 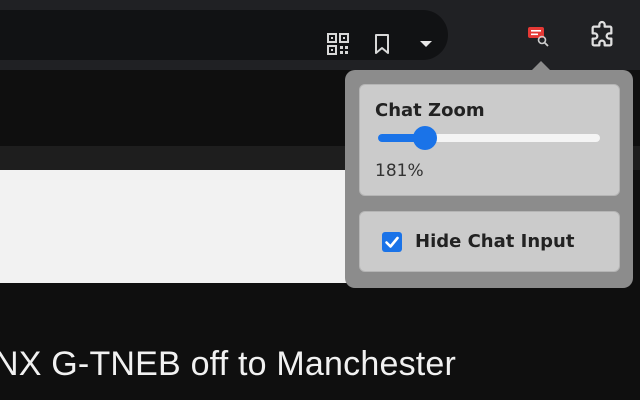 What do you see at coordinates (424, 138) in the screenshot?
I see `slider-thumb` at bounding box center [424, 138].